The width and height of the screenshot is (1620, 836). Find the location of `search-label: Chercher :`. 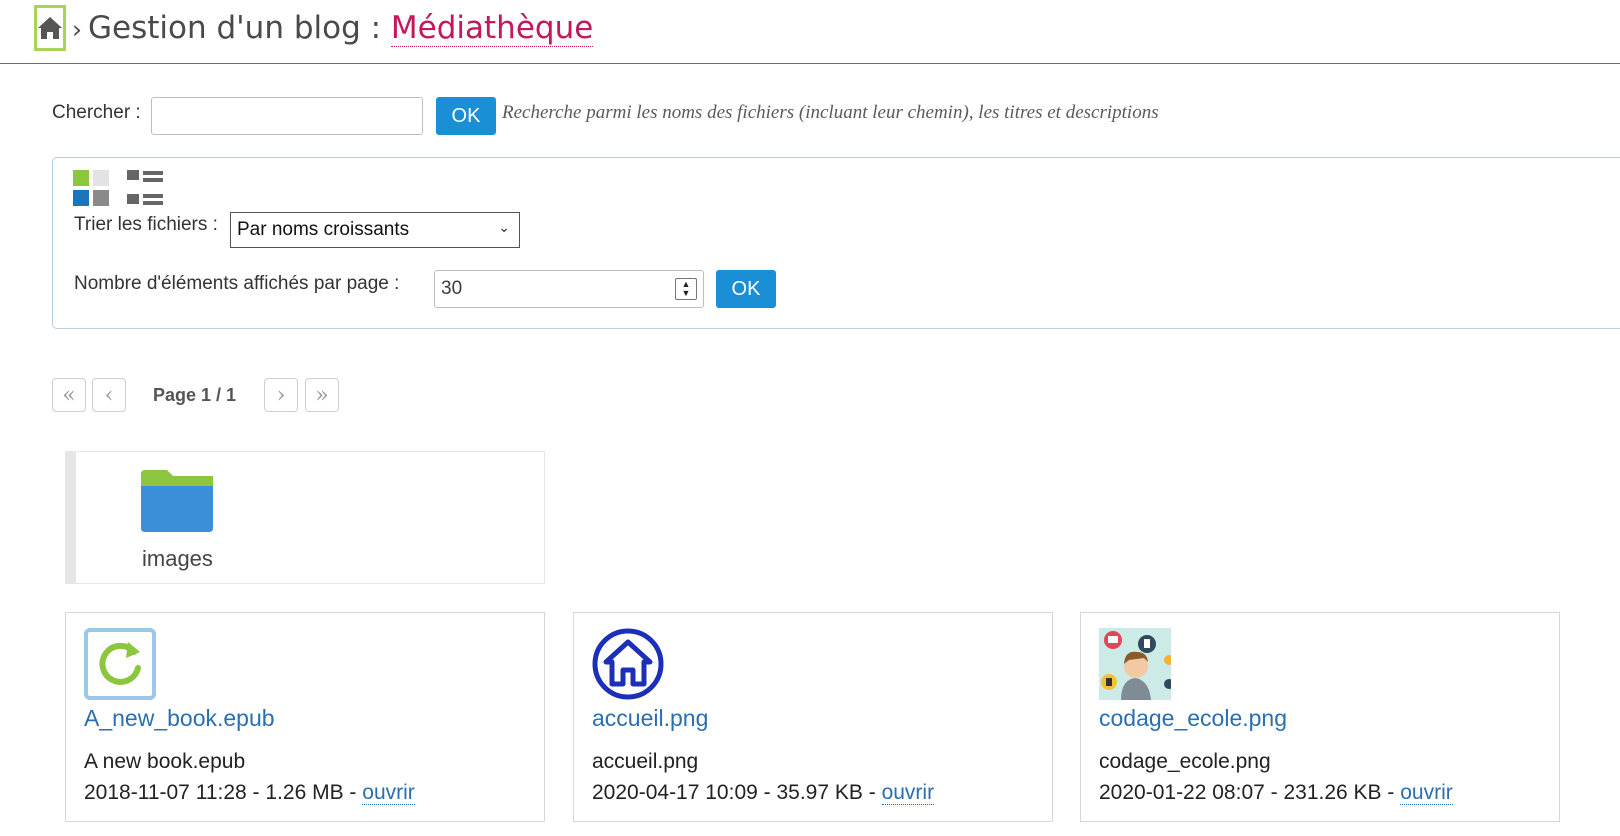

search-label: Chercher : is located at coordinates (96, 112).